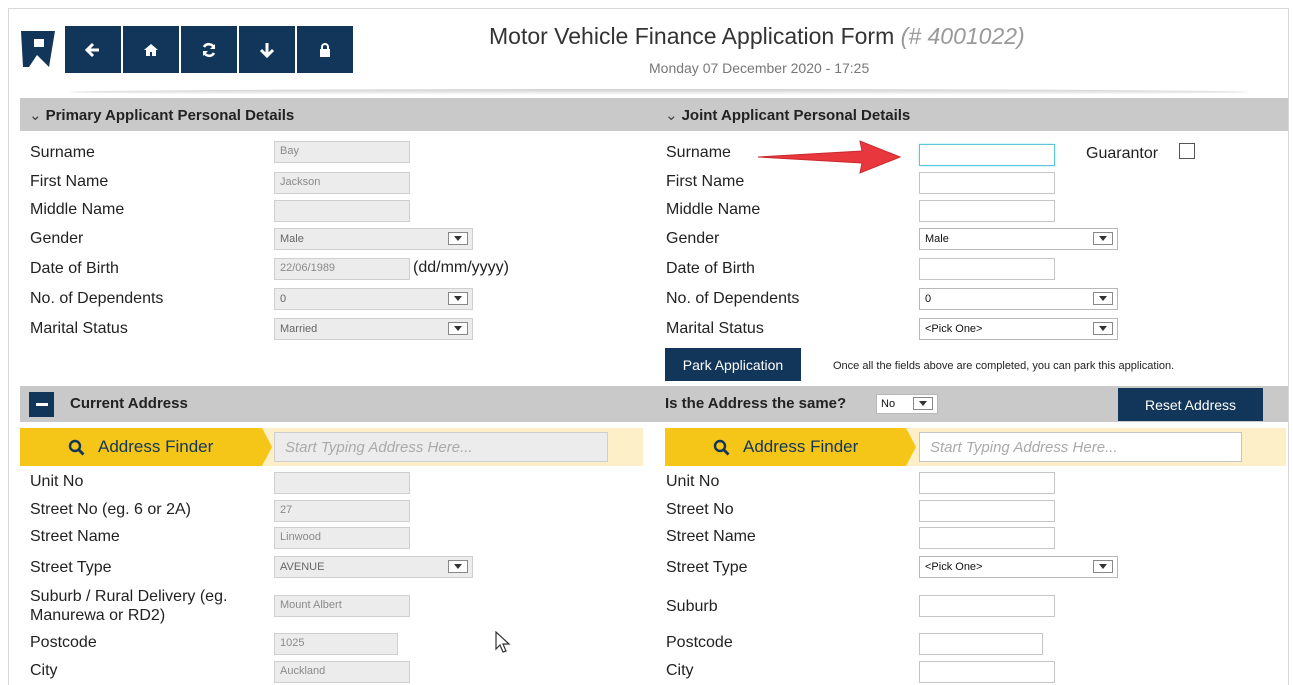 Image resolution: width=1293 pixels, height=685 pixels. What do you see at coordinates (342, 672) in the screenshot?
I see `primary-city-field: Auckland` at bounding box center [342, 672].